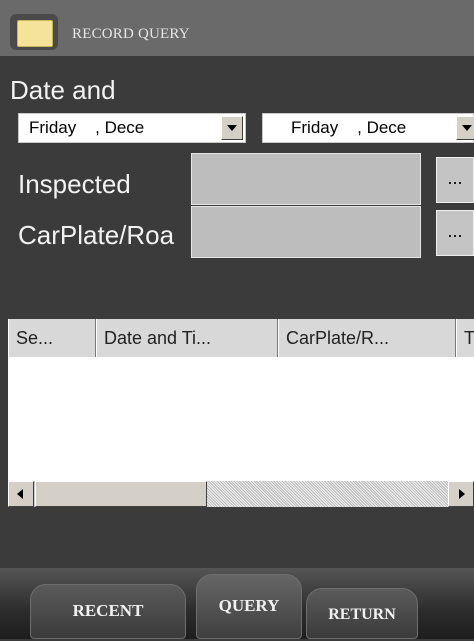 The height and width of the screenshot is (641, 474). Describe the element at coordinates (306, 232) in the screenshot. I see `carplate-field` at that location.